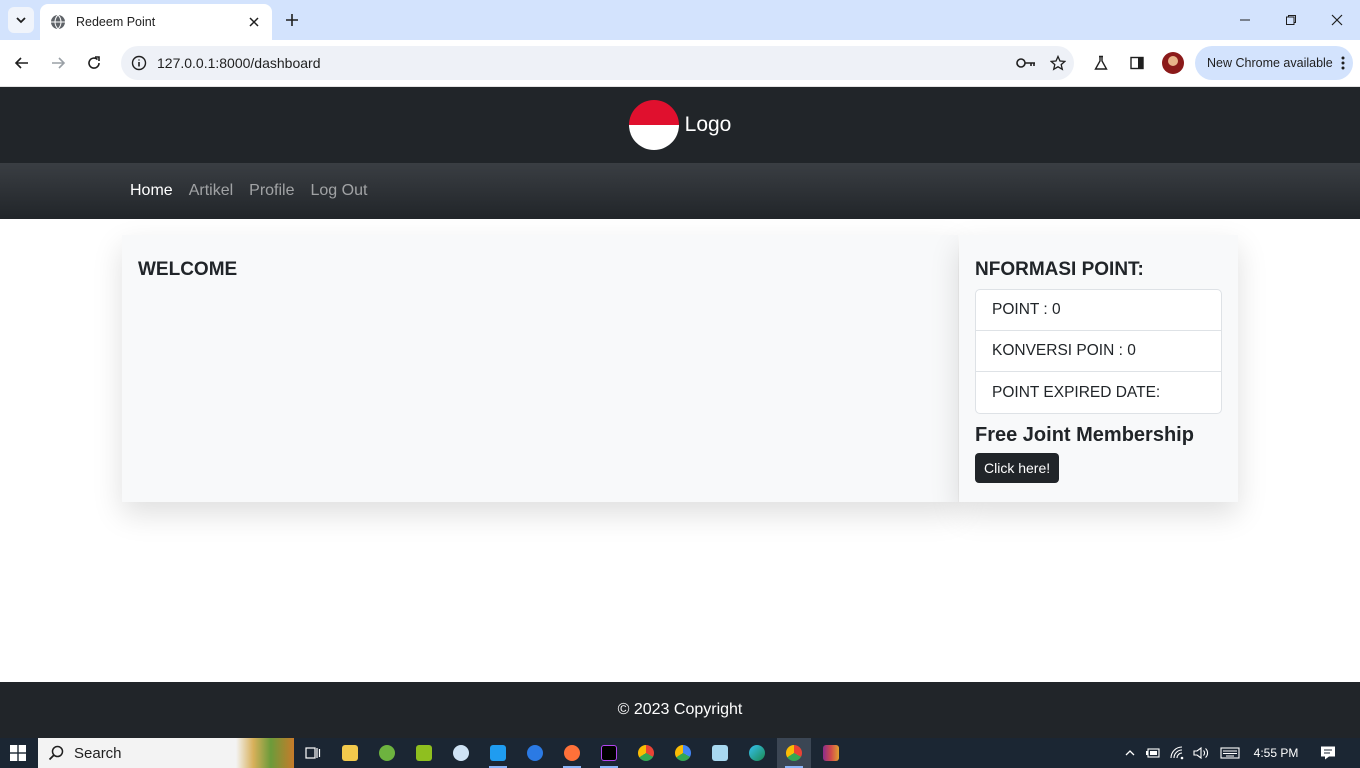 The height and width of the screenshot is (768, 1360). Describe the element at coordinates (211, 191) in the screenshot. I see `nav-artikel: Artikel` at that location.